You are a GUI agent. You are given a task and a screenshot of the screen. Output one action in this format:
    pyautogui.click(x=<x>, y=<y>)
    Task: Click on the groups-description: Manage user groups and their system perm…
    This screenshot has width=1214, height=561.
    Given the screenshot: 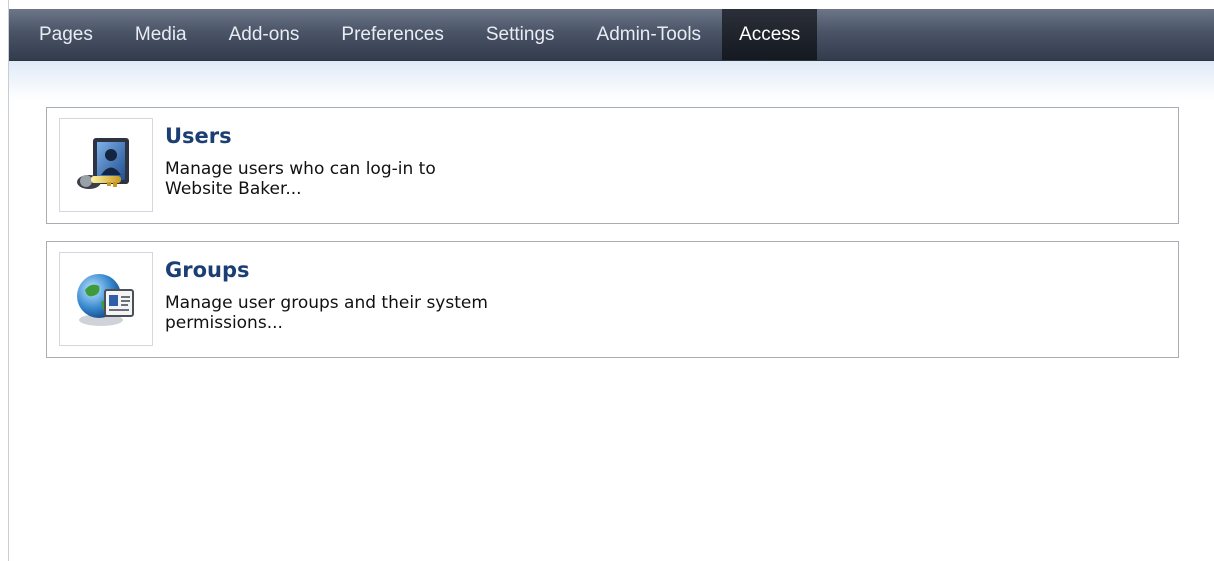 What is the action you would take?
    pyautogui.click(x=375, y=313)
    